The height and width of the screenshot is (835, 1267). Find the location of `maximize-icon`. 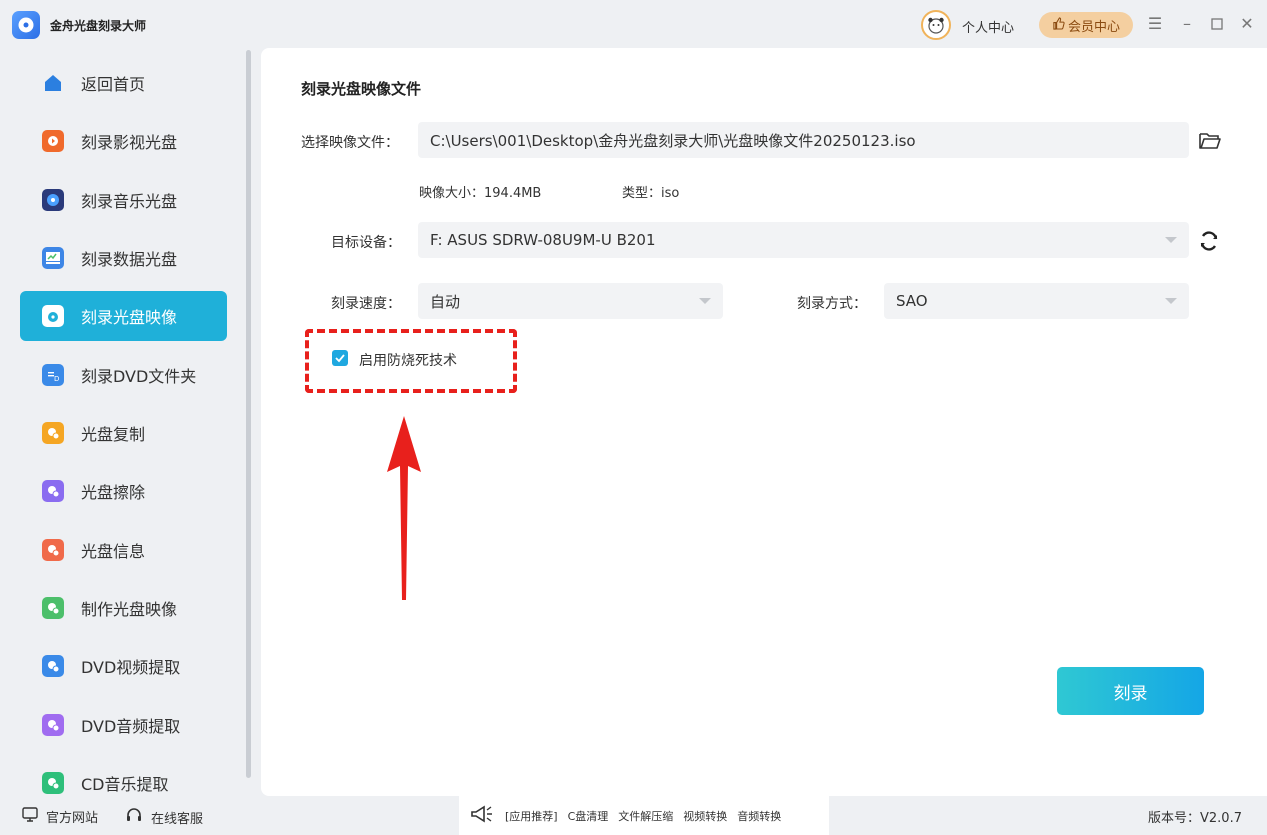

maximize-icon is located at coordinates (1217, 24).